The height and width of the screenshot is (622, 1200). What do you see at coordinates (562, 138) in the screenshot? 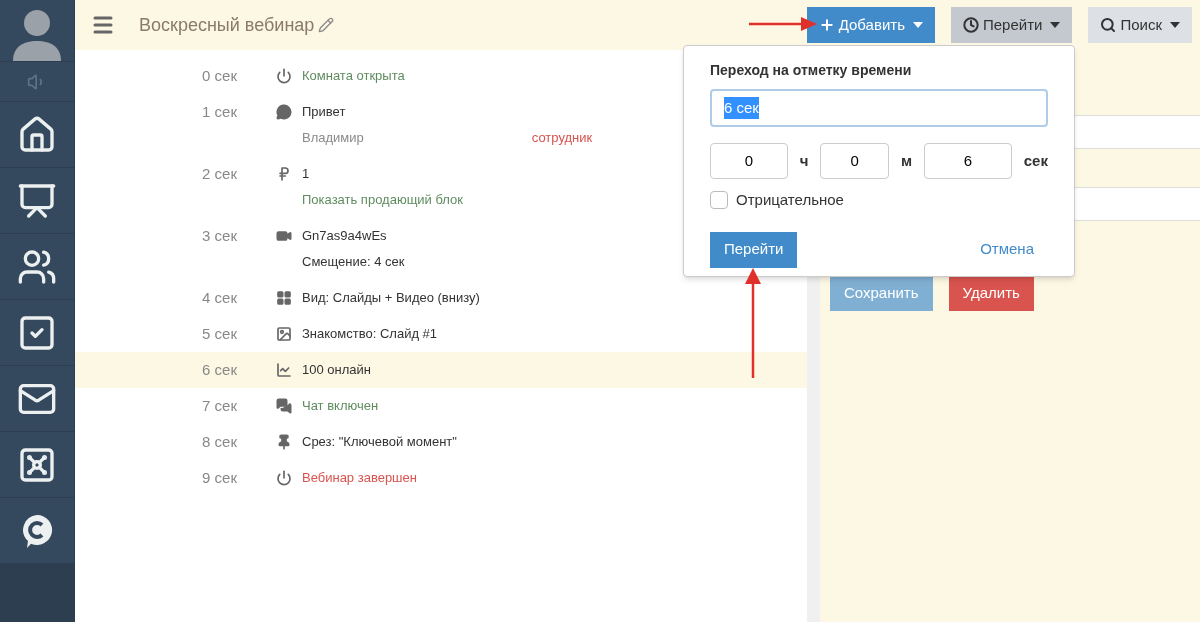
I see `event-text: сотрудник` at bounding box center [562, 138].